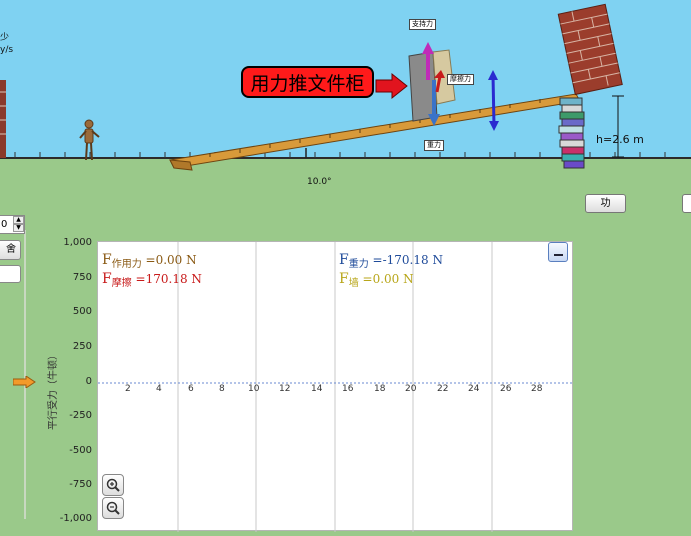 This screenshot has width=691, height=536. Describe the element at coordinates (407, 260) in the screenshot. I see `legend-gravity-value: =-170.18 N` at that location.